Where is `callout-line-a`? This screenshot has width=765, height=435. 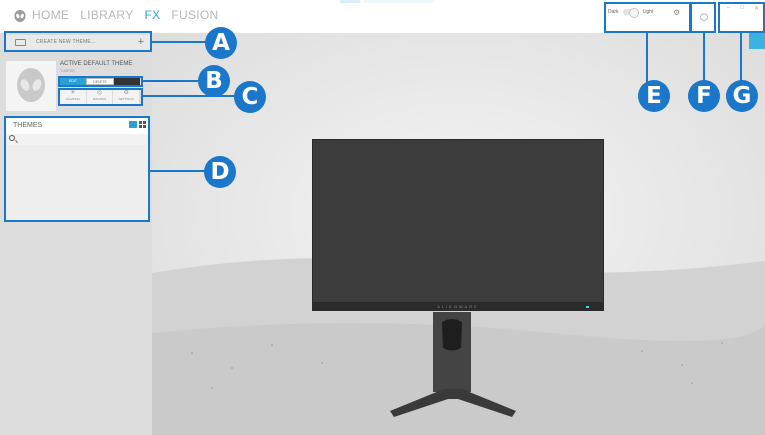 callout-line-a is located at coordinates (180, 42).